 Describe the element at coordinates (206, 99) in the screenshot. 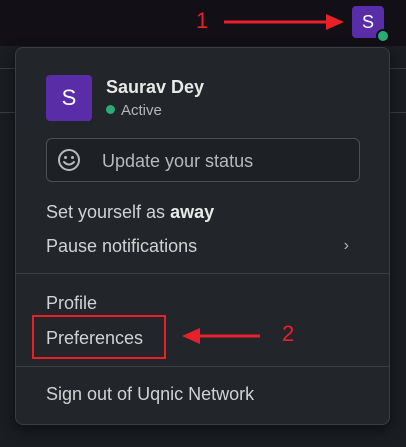

I see `user-header: S Saurav Dey Active` at that location.